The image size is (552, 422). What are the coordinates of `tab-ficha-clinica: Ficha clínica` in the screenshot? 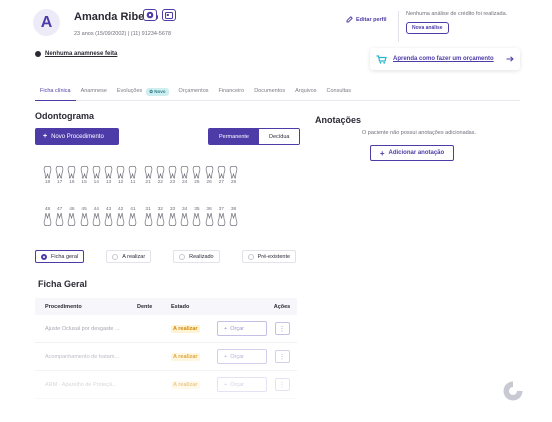 It's located at (55, 94).